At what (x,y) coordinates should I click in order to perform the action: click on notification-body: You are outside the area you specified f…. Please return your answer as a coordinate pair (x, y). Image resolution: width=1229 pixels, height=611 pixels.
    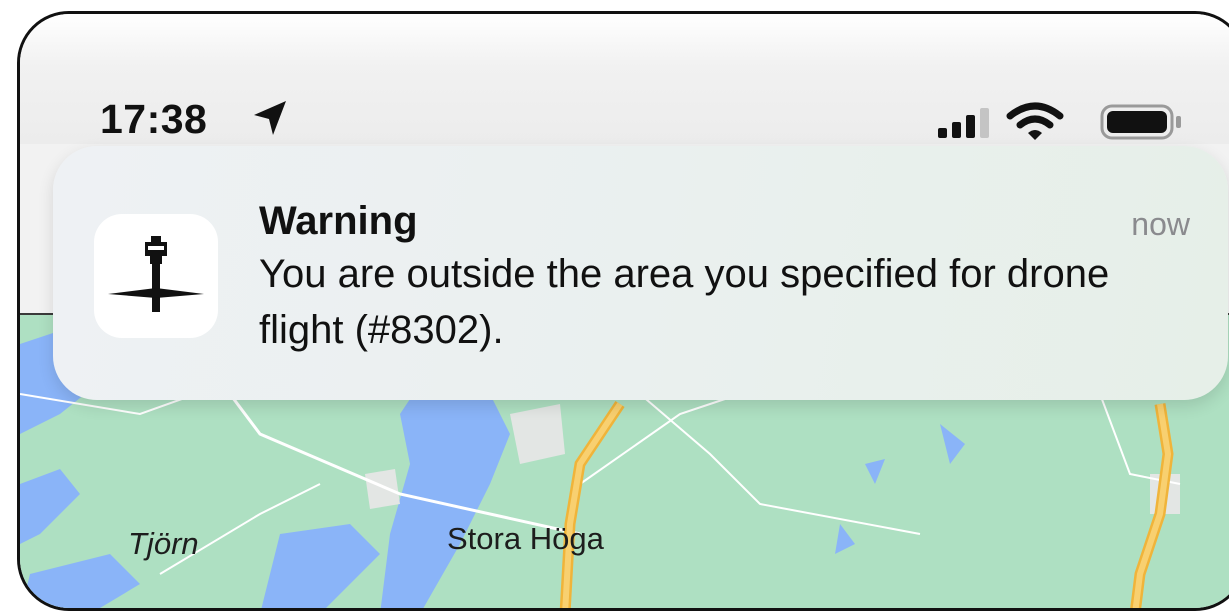
    Looking at the image, I should click on (684, 302).